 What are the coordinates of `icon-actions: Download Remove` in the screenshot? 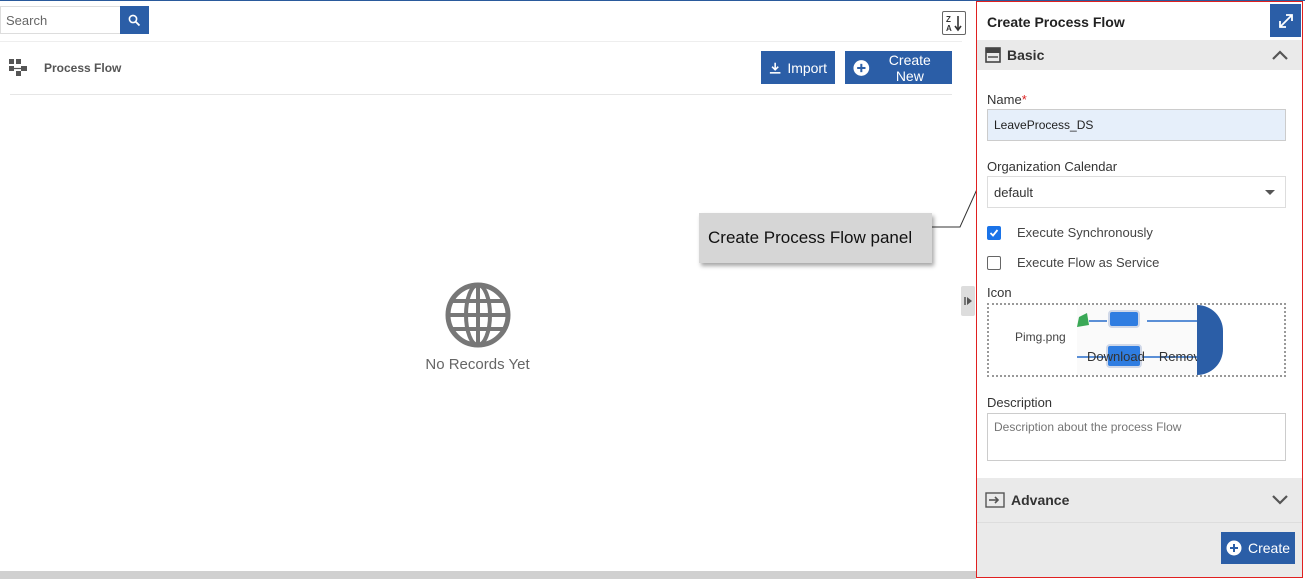 It's located at (1138, 356).